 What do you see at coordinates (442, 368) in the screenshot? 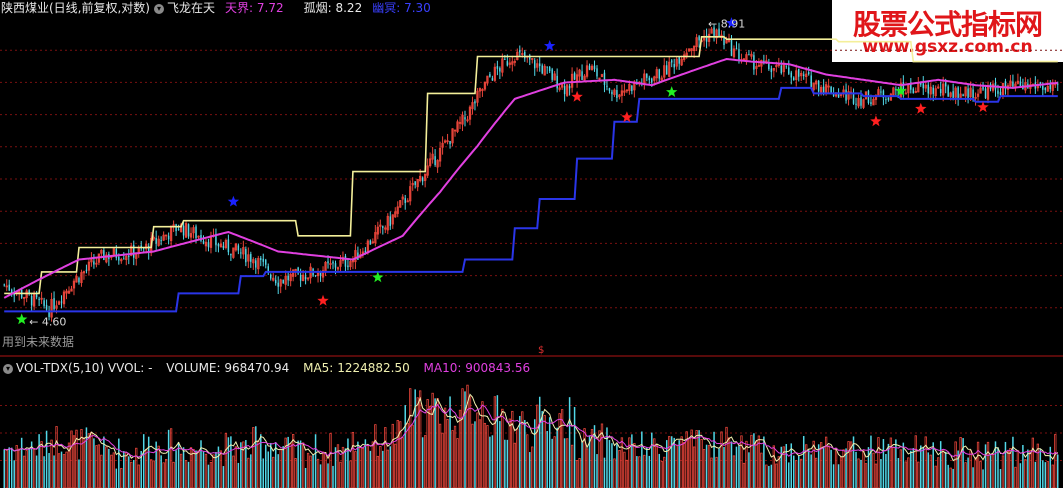
I see `ma10-label: MA10:` at bounding box center [442, 368].